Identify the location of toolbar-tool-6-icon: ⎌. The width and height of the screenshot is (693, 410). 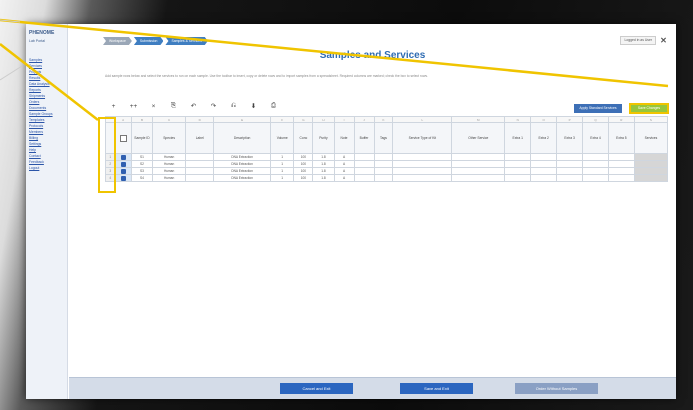
(233, 106).